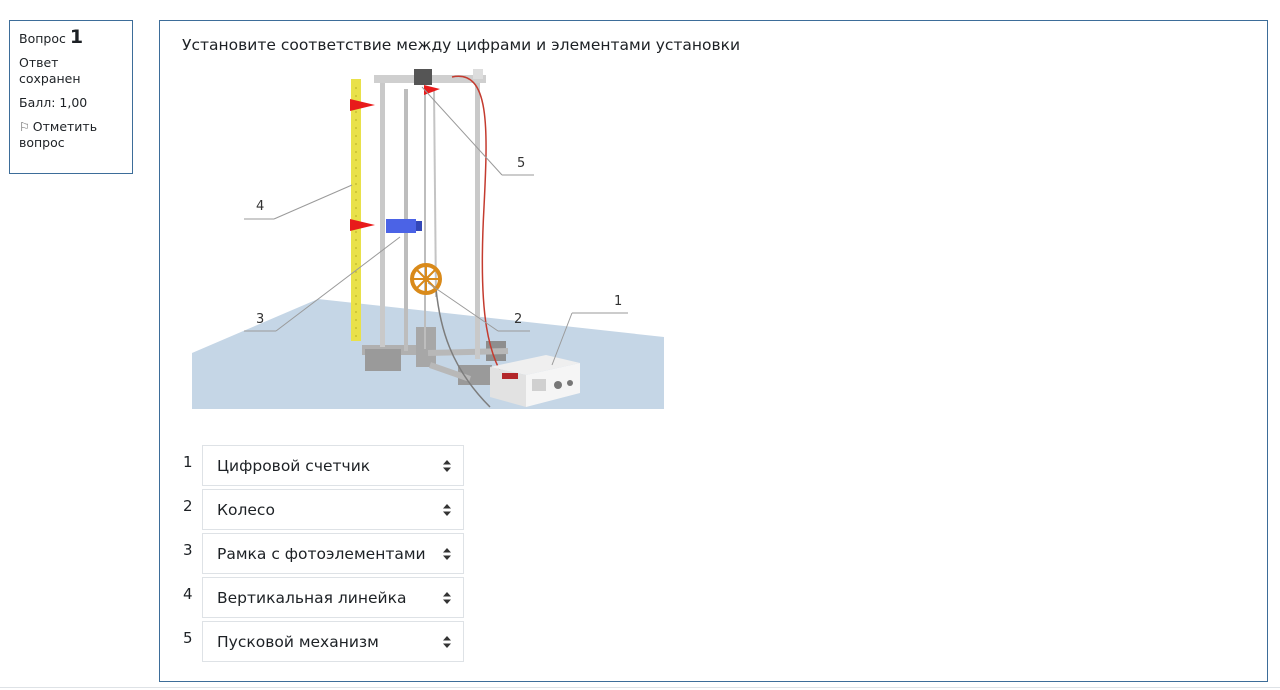  What do you see at coordinates (260, 319) in the screenshot?
I see `figure-label-3: 3` at bounding box center [260, 319].